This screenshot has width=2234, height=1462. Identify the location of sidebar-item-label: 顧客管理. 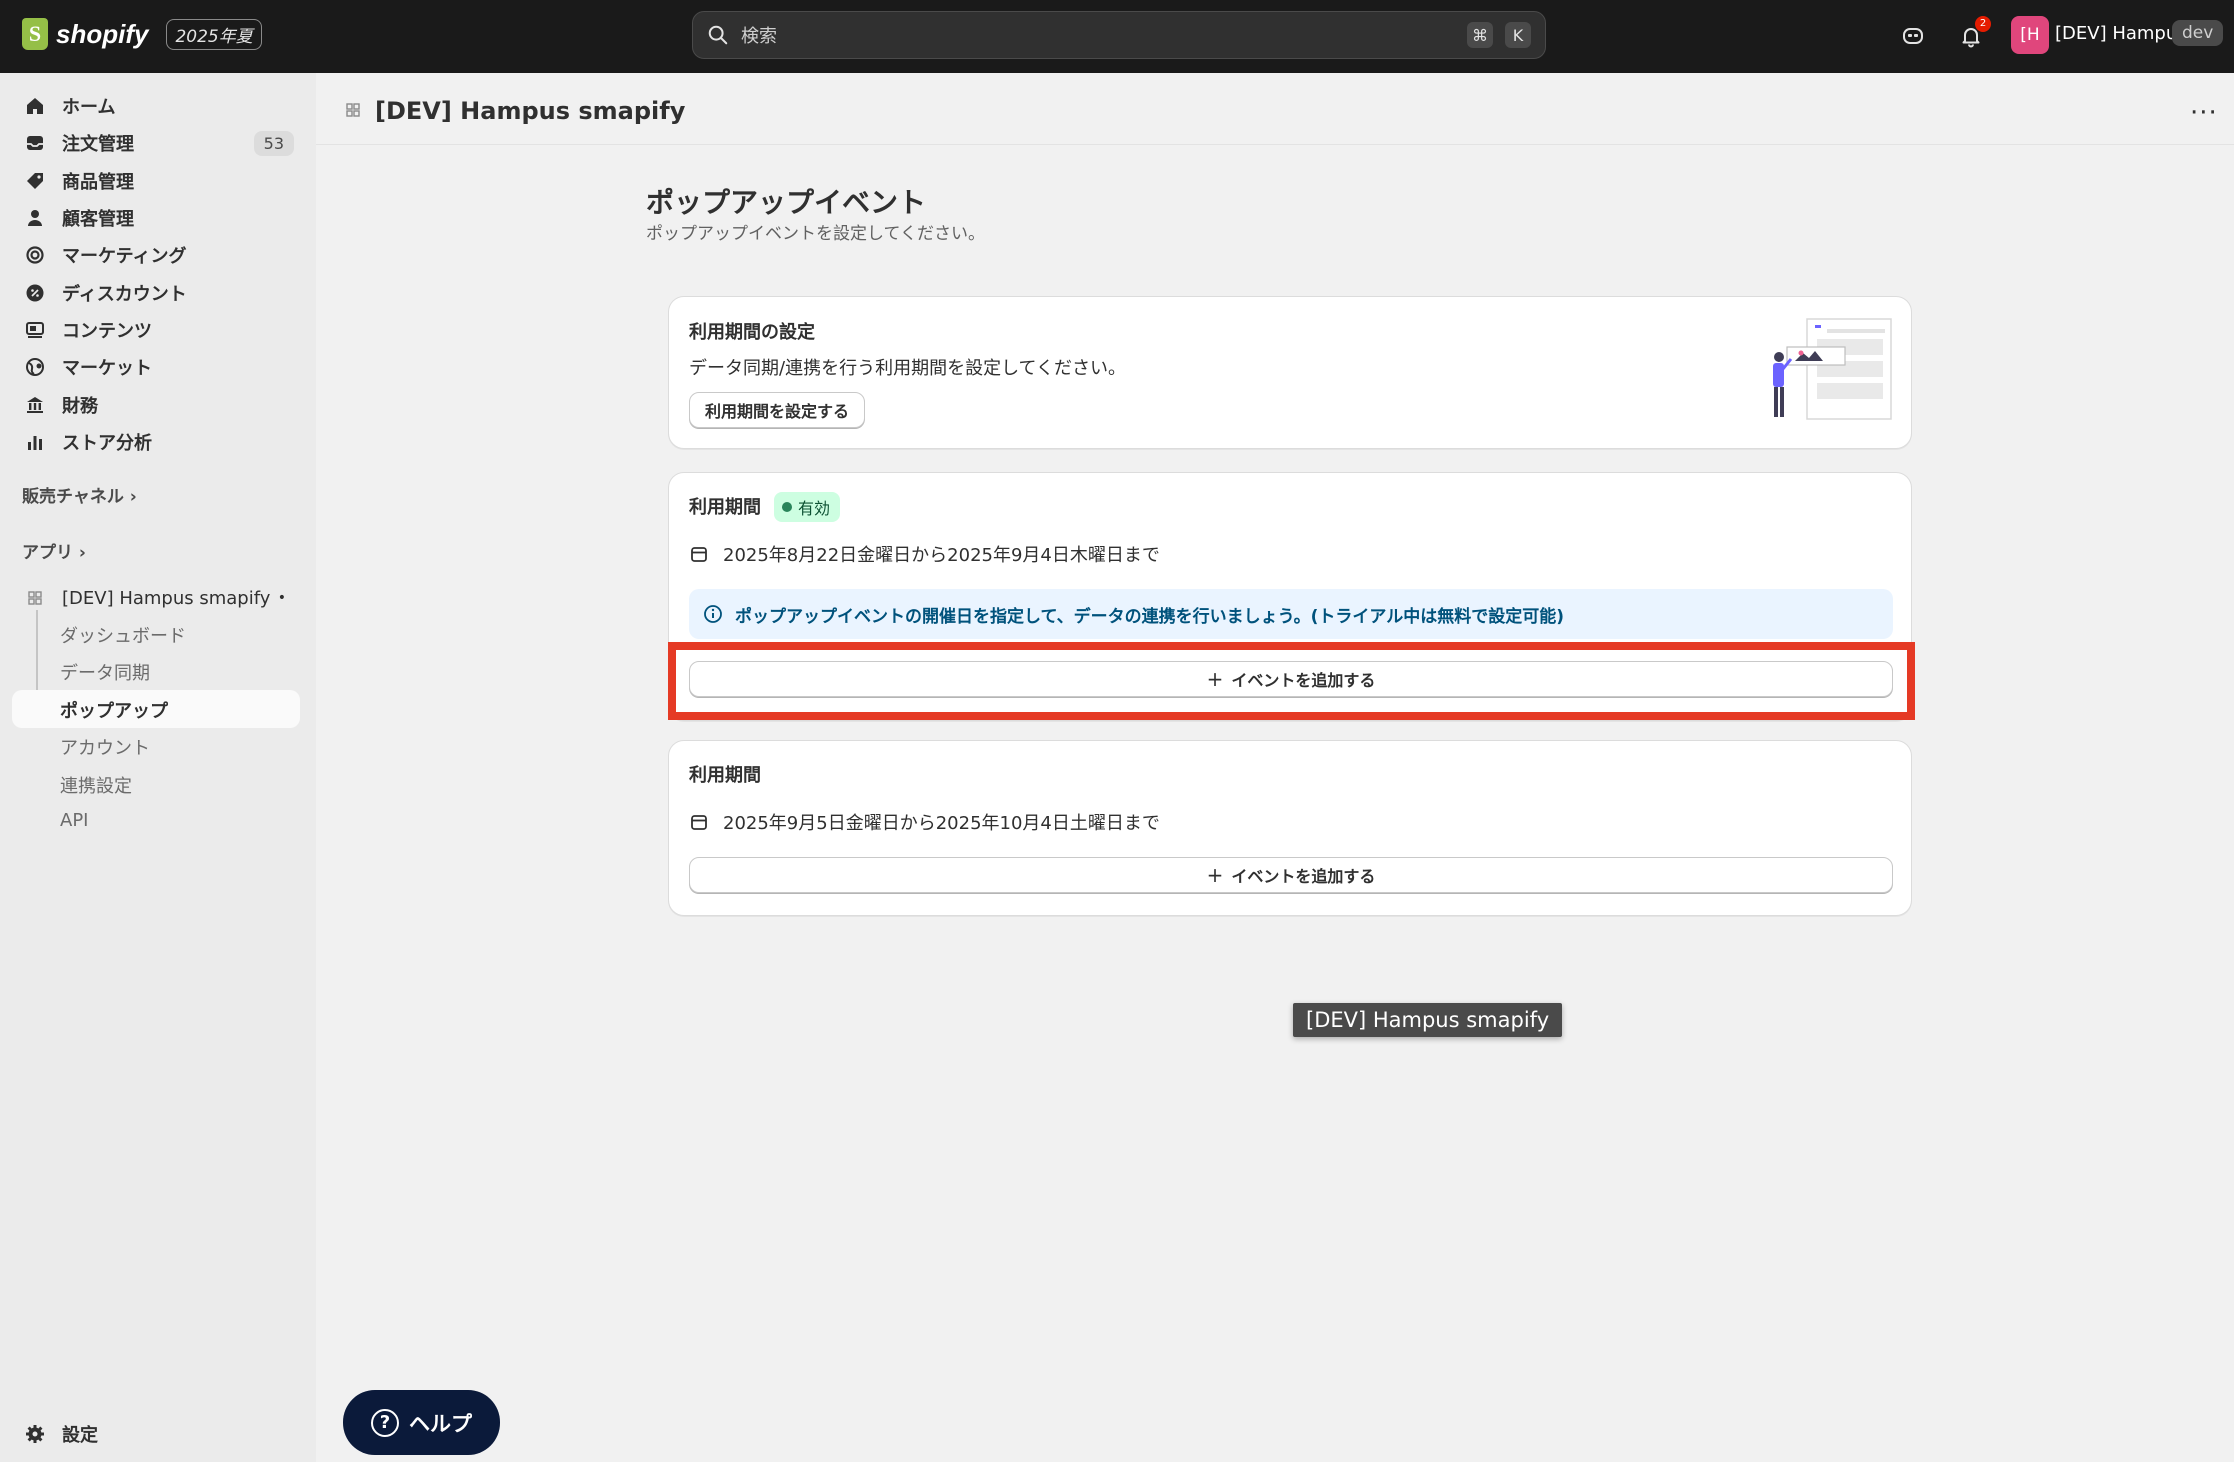
(98, 219).